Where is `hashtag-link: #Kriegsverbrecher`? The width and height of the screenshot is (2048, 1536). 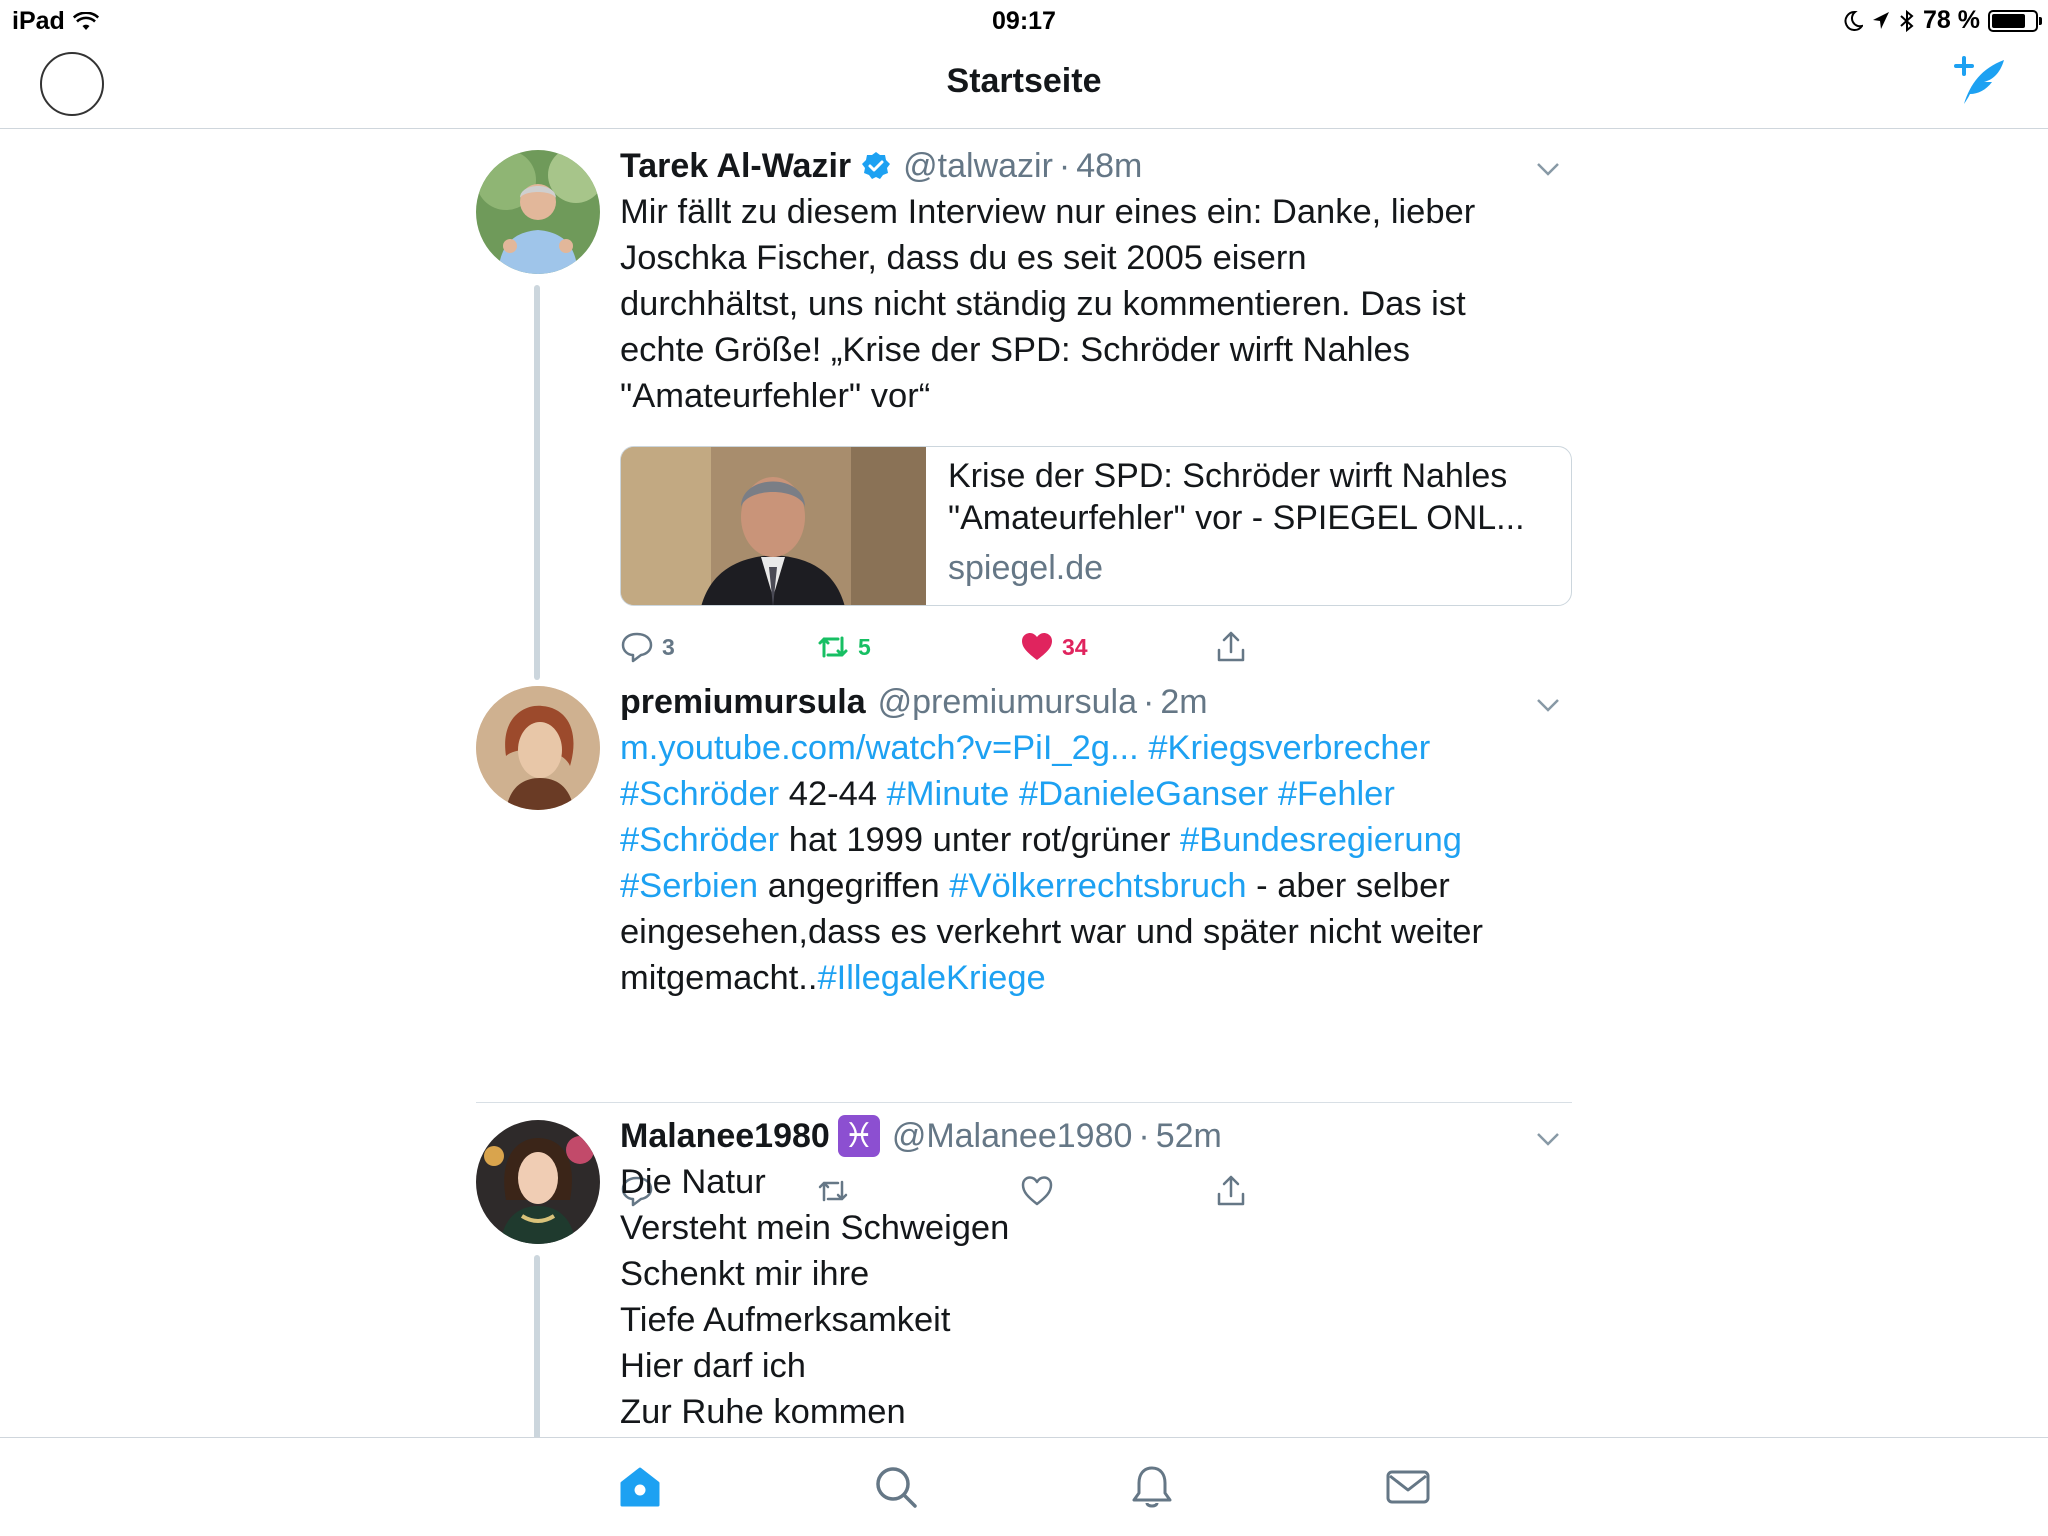
hashtag-link: #Kriegsverbrecher is located at coordinates (1289, 748).